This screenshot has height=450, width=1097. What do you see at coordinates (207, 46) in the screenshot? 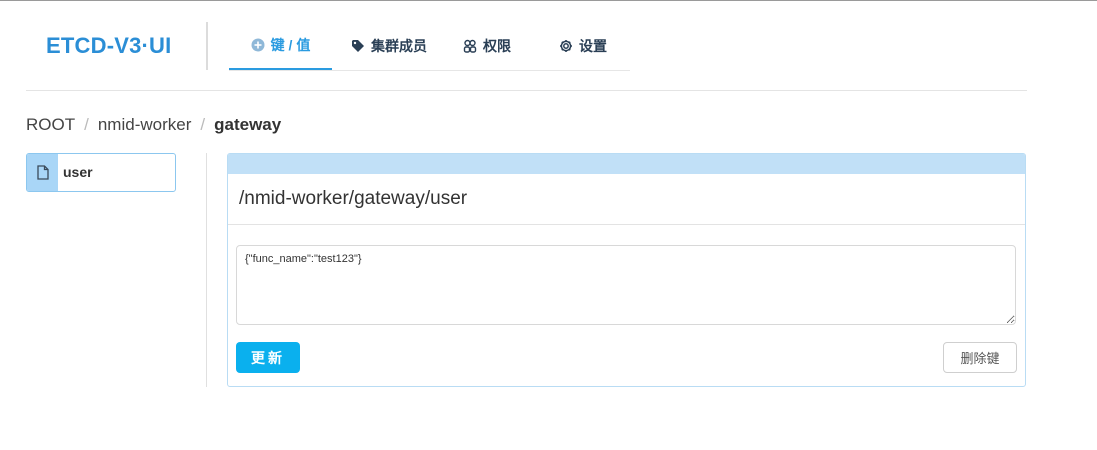
I see `logo-divider` at bounding box center [207, 46].